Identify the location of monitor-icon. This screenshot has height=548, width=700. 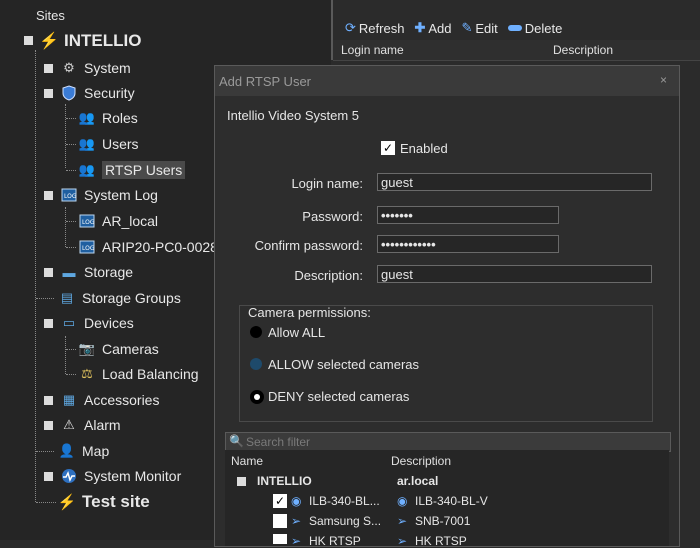
(69, 476).